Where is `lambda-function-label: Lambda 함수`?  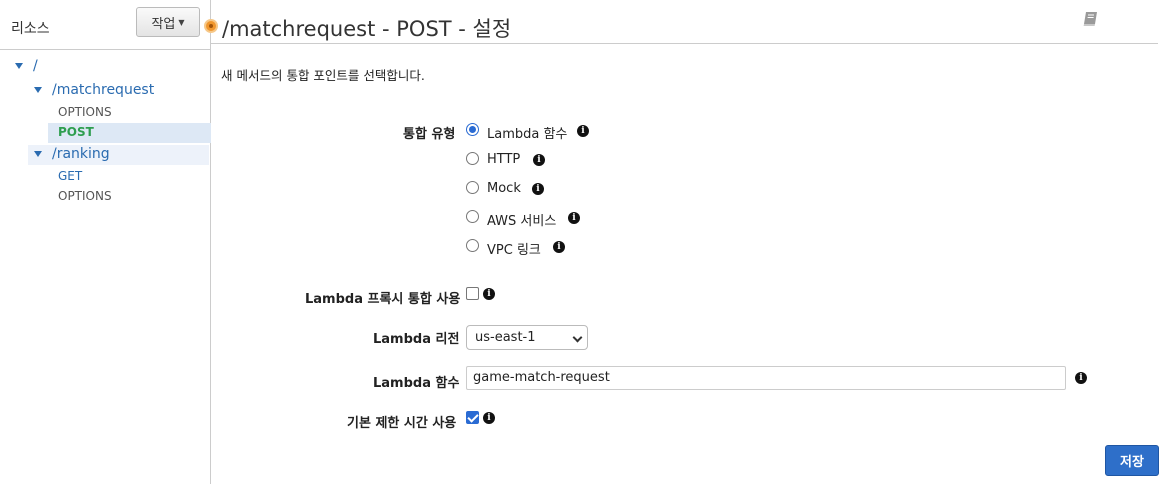
lambda-function-label: Lambda 함수 is located at coordinates (416, 383).